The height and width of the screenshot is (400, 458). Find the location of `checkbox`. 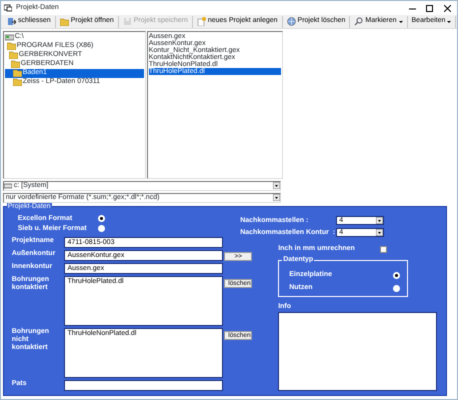

checkbox is located at coordinates (384, 249).